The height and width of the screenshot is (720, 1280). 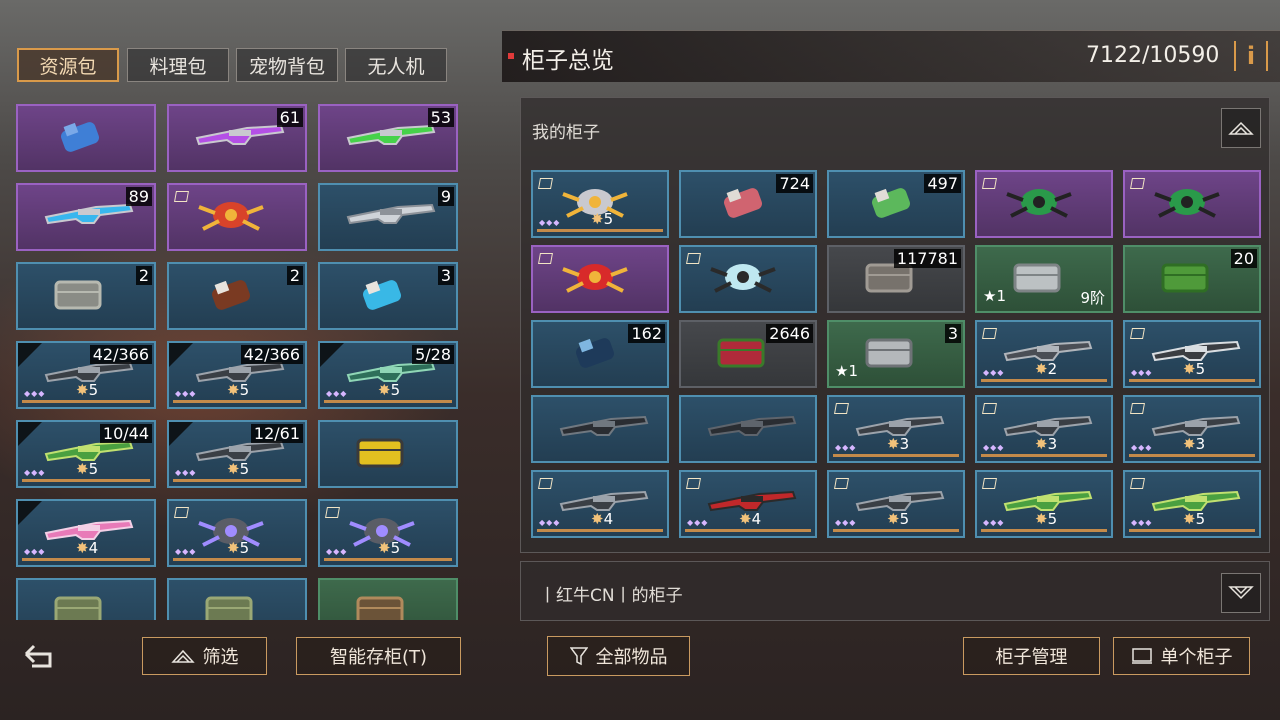 I want to click on chevron-up-icon, so click(x=1241, y=128).